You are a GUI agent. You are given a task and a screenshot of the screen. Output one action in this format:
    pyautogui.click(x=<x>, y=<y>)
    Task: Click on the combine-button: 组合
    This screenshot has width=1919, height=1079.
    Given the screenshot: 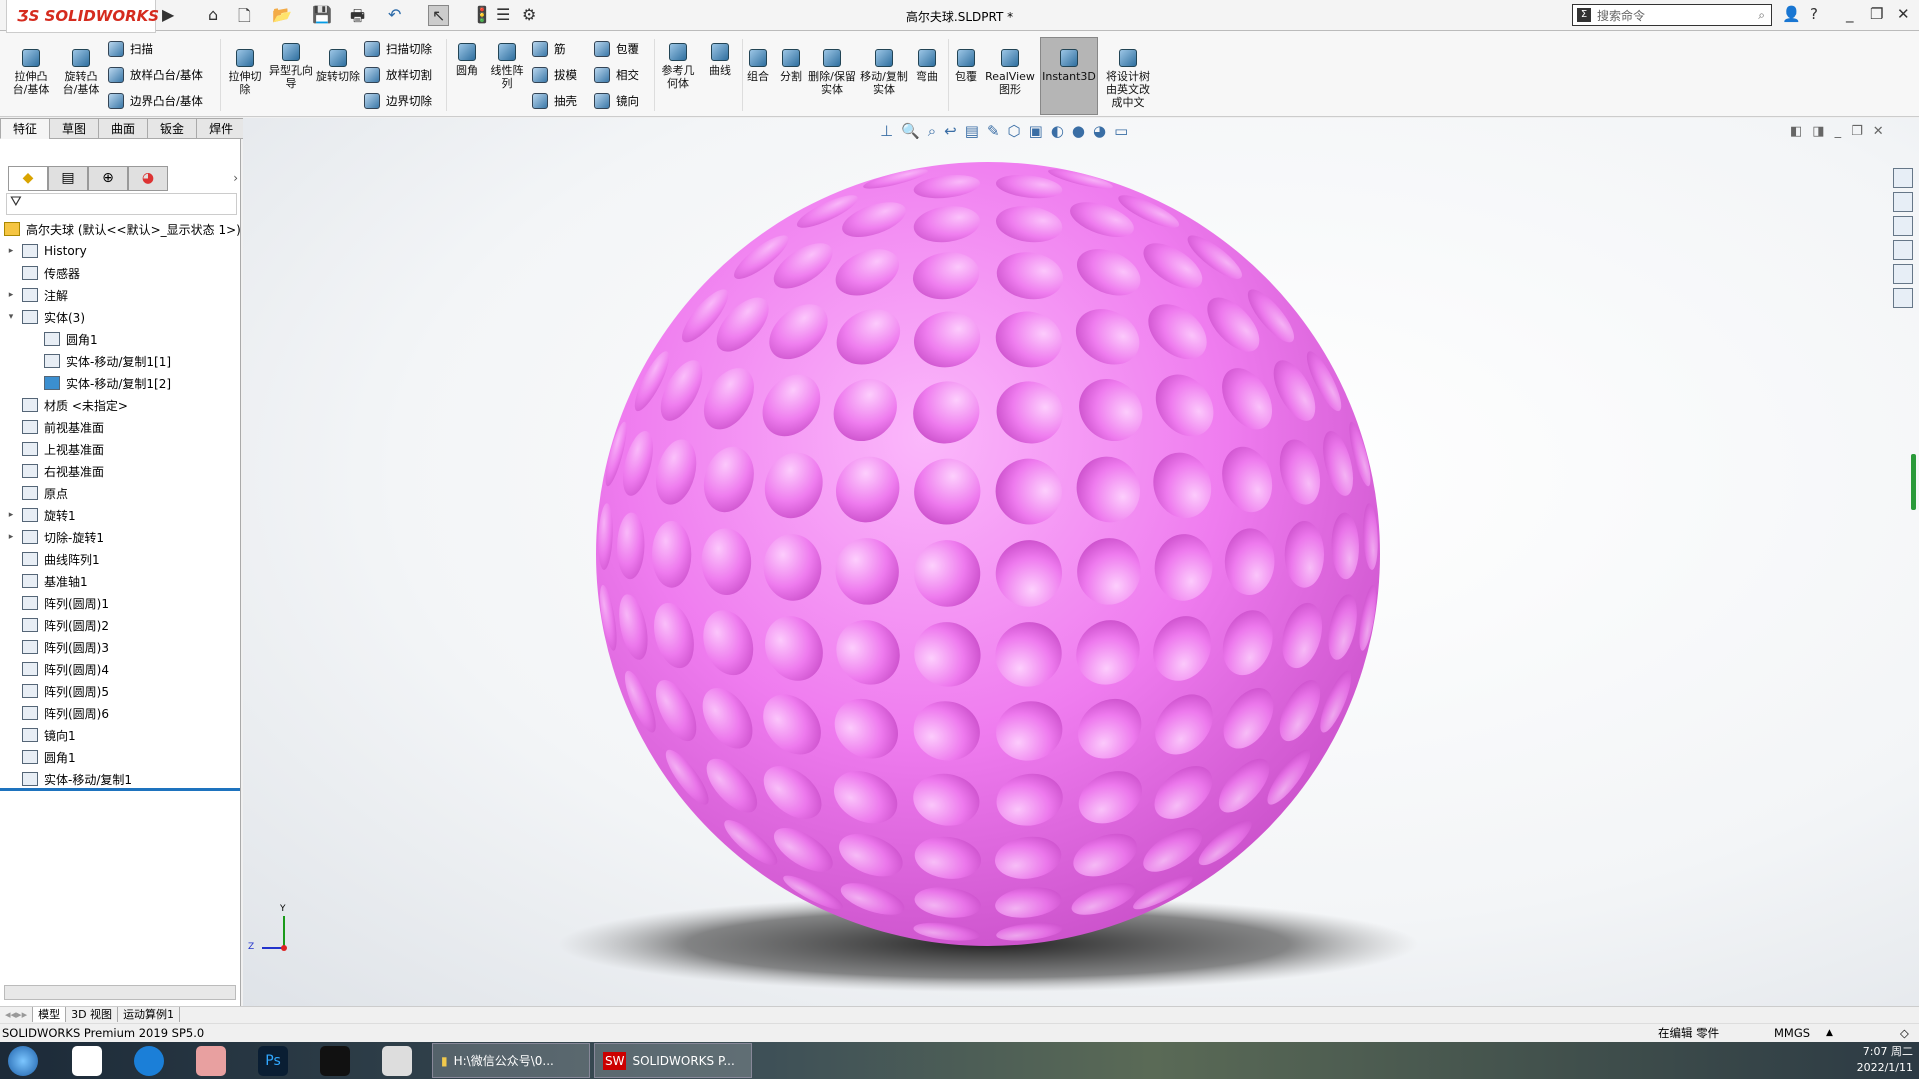 What is the action you would take?
    pyautogui.click(x=758, y=66)
    